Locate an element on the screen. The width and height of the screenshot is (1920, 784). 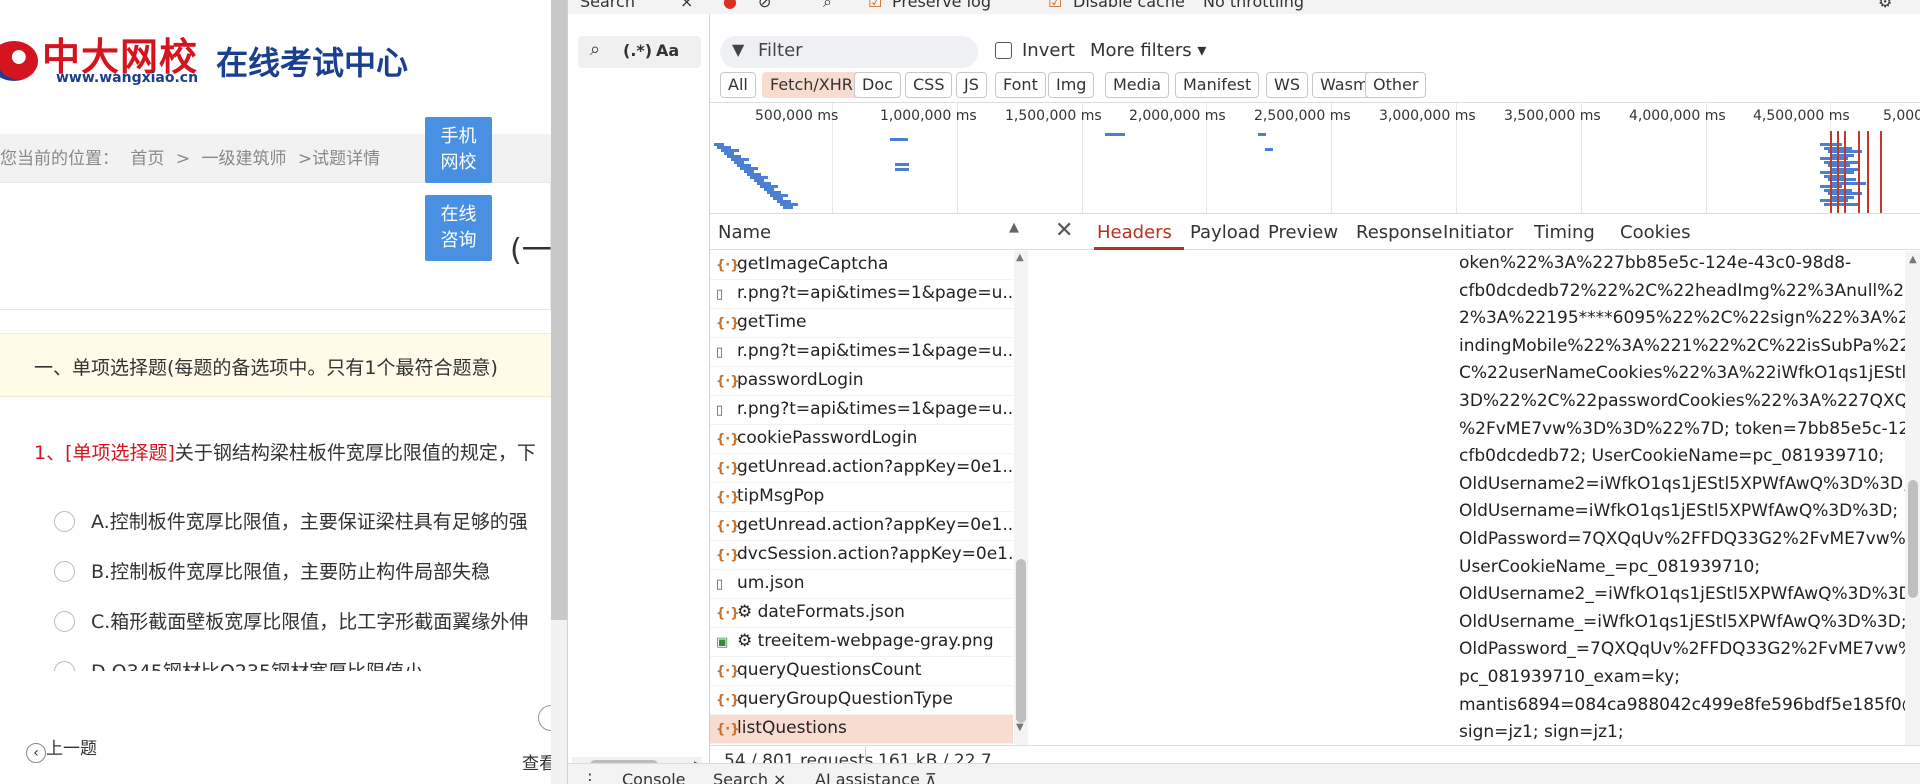
tab-initiator: Initiator is located at coordinates (1478, 232).